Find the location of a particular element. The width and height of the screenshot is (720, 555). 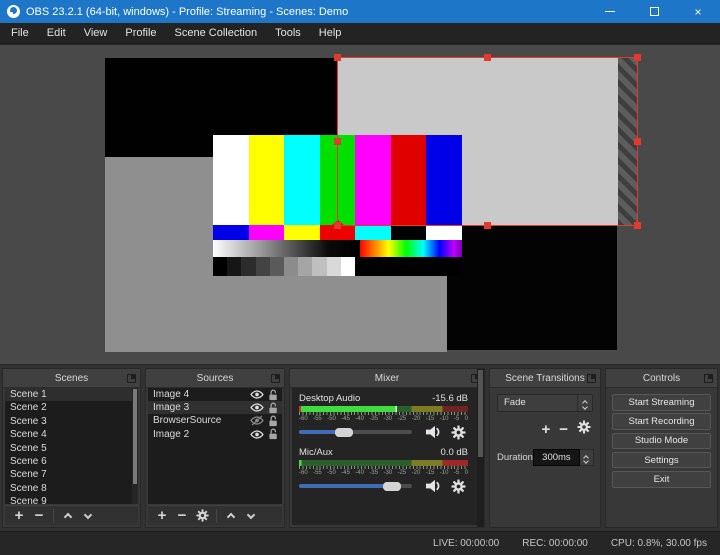

menu-profile: Profile is located at coordinates (140, 33).